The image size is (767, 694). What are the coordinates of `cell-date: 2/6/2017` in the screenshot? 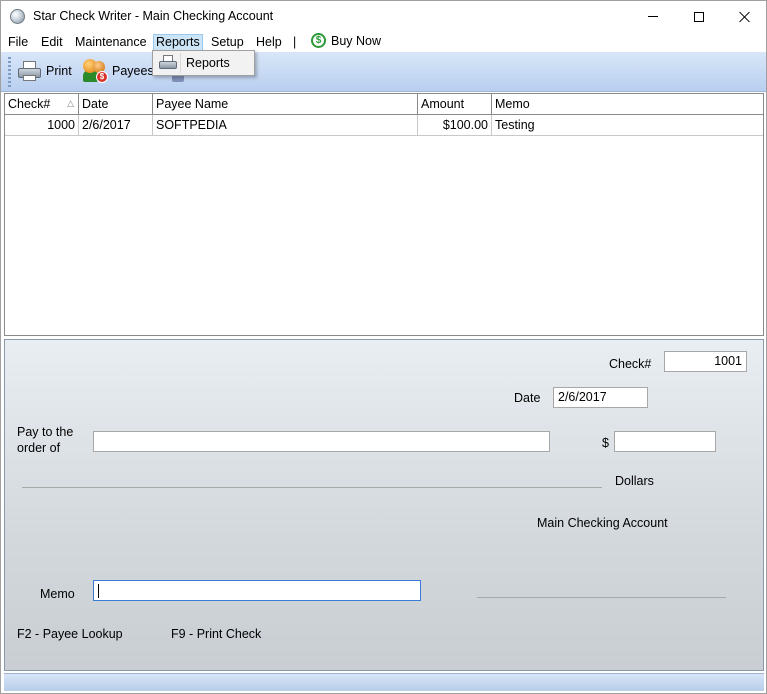 It's located at (116, 125).